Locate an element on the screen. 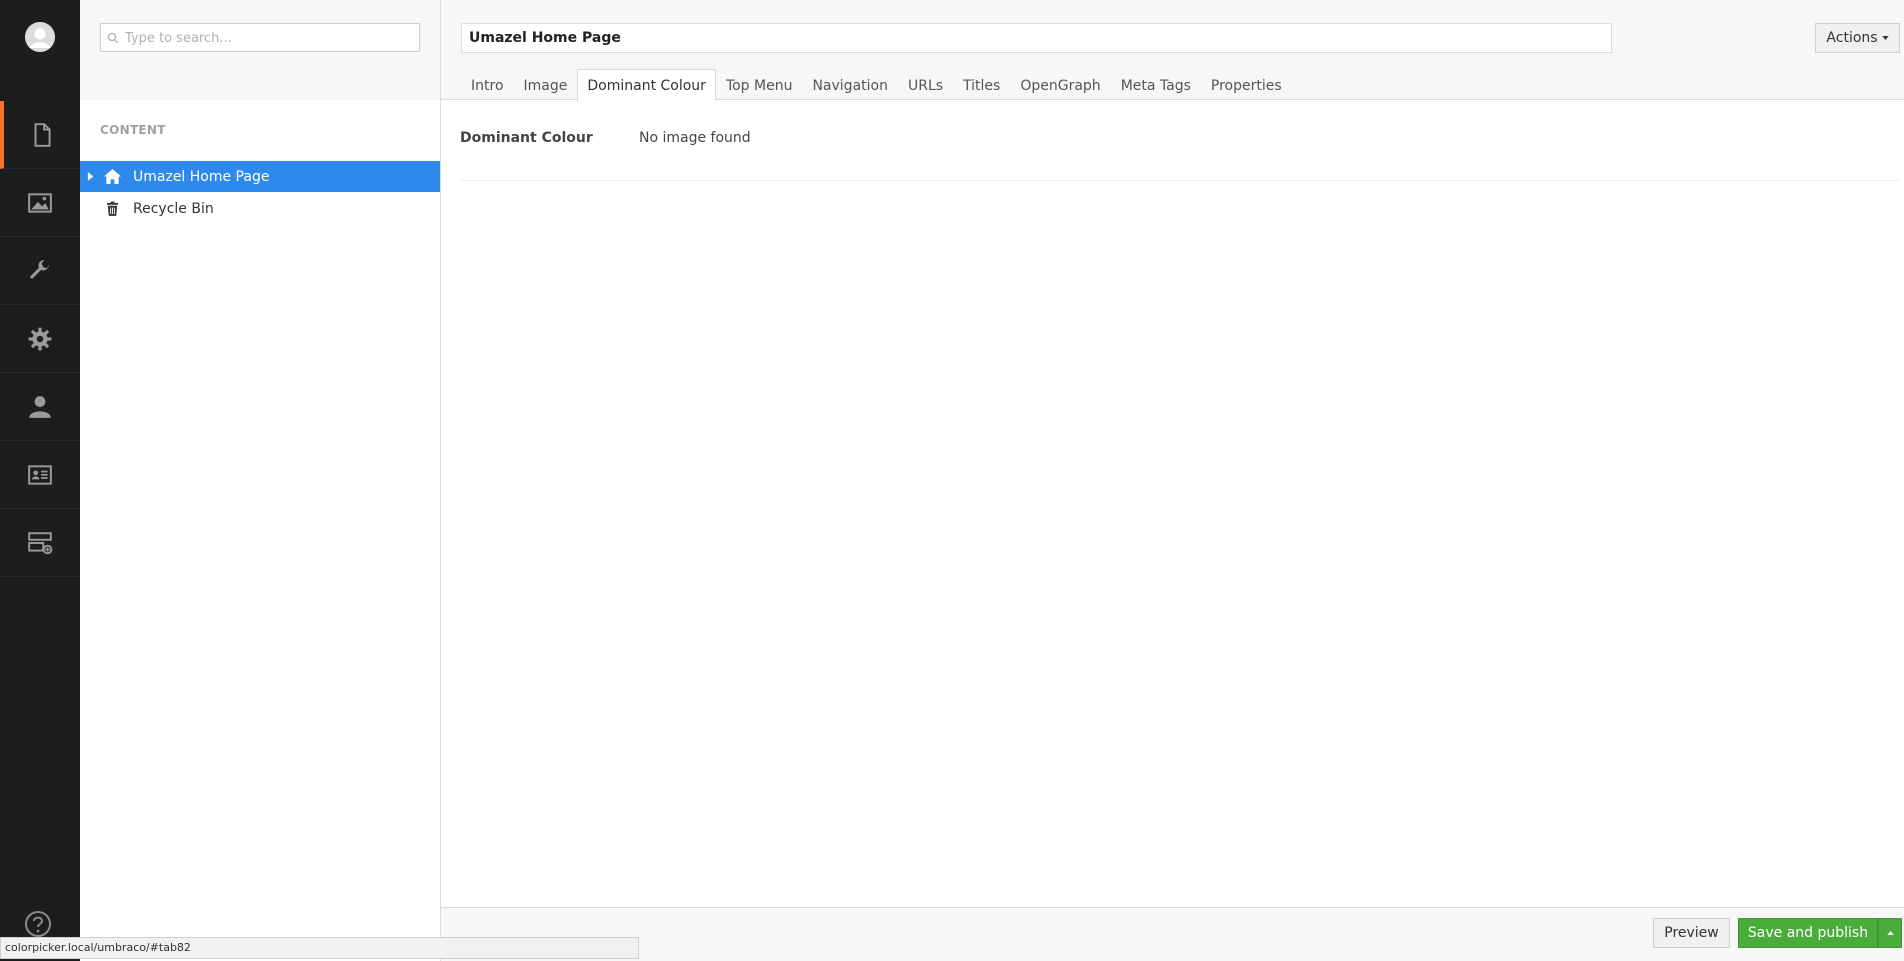  tab-dominant-colour: Dominant Colour is located at coordinates (646, 85).